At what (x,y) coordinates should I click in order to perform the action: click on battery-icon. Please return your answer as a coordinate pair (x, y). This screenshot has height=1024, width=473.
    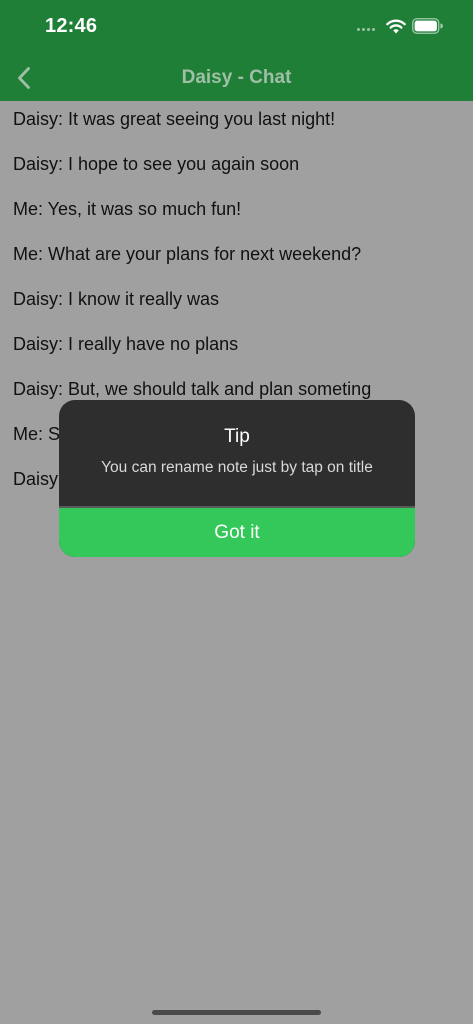
    Looking at the image, I should click on (427, 26).